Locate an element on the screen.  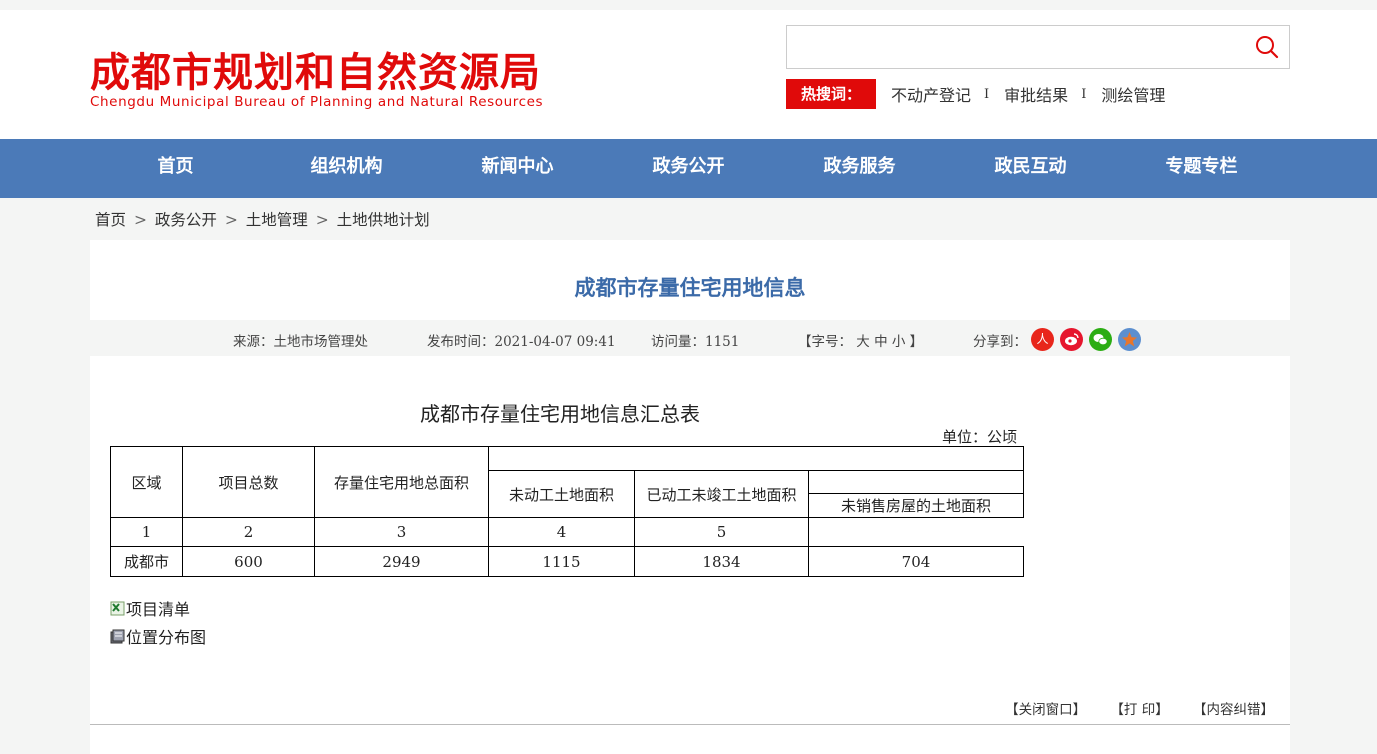
header-total-area: 存量住宅用地总面积 is located at coordinates (401, 482).